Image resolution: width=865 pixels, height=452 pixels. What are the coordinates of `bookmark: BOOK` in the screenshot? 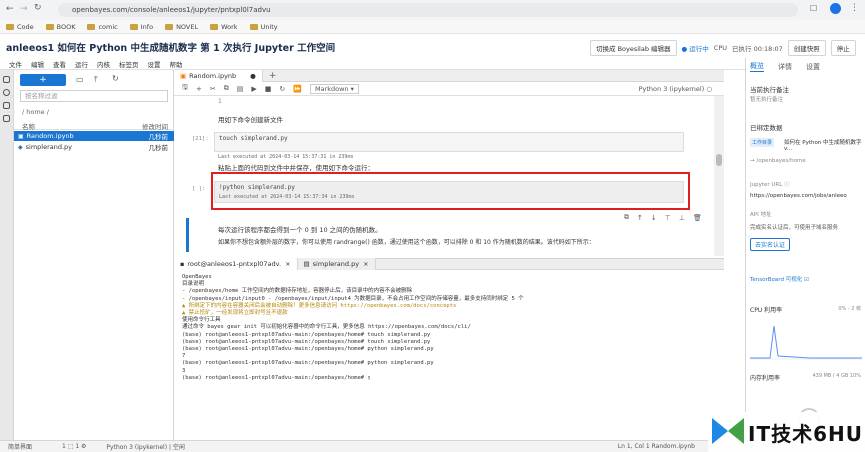 It's located at (60, 27).